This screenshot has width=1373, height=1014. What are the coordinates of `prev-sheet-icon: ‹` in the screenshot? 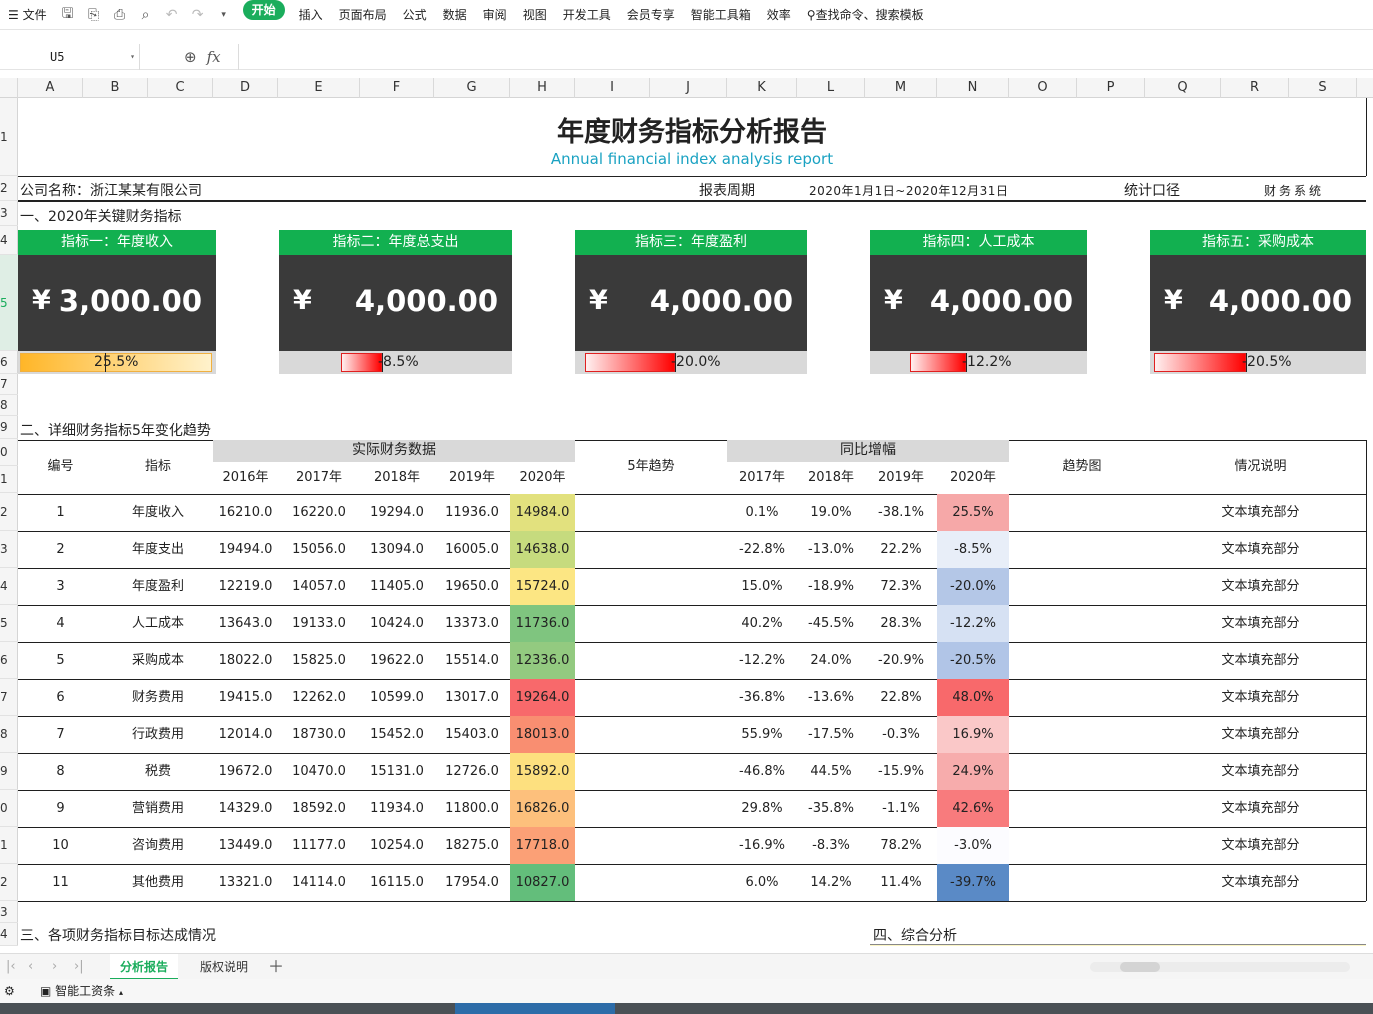 It's located at (30, 967).